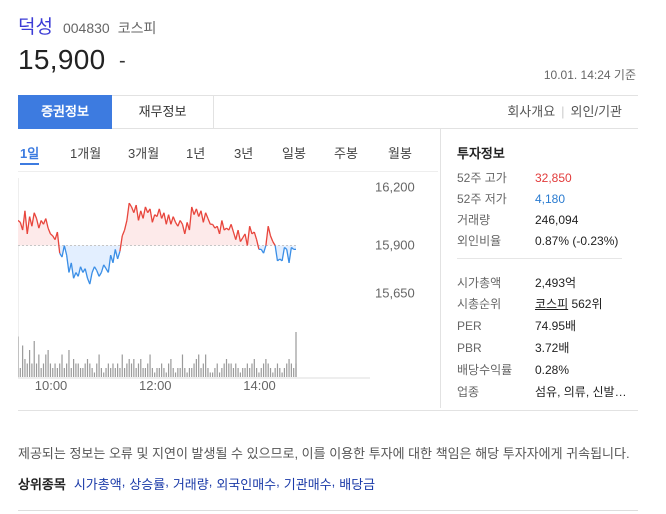 Image resolution: width=666 pixels, height=514 pixels. Describe the element at coordinates (400, 152) in the screenshot. I see `period-monthly: 월봉` at that location.